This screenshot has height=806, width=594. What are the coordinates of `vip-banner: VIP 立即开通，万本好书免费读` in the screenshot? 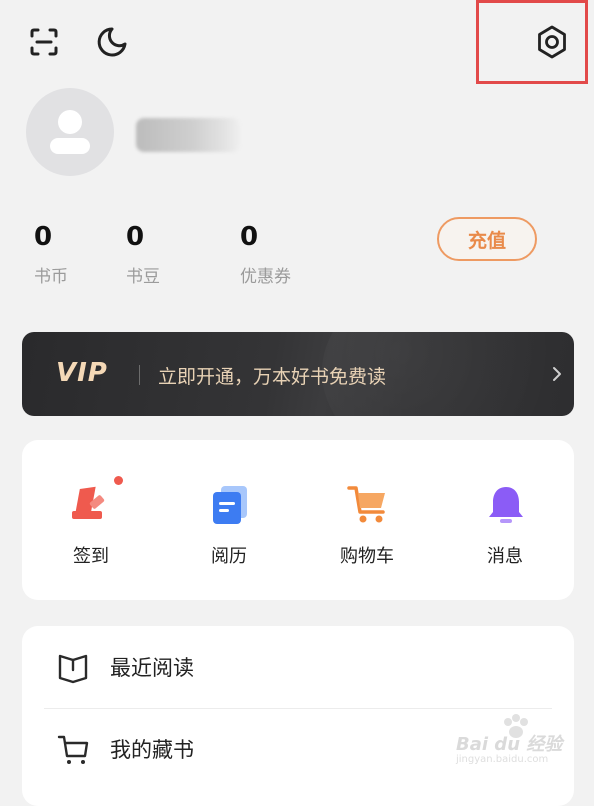 It's located at (298, 374).